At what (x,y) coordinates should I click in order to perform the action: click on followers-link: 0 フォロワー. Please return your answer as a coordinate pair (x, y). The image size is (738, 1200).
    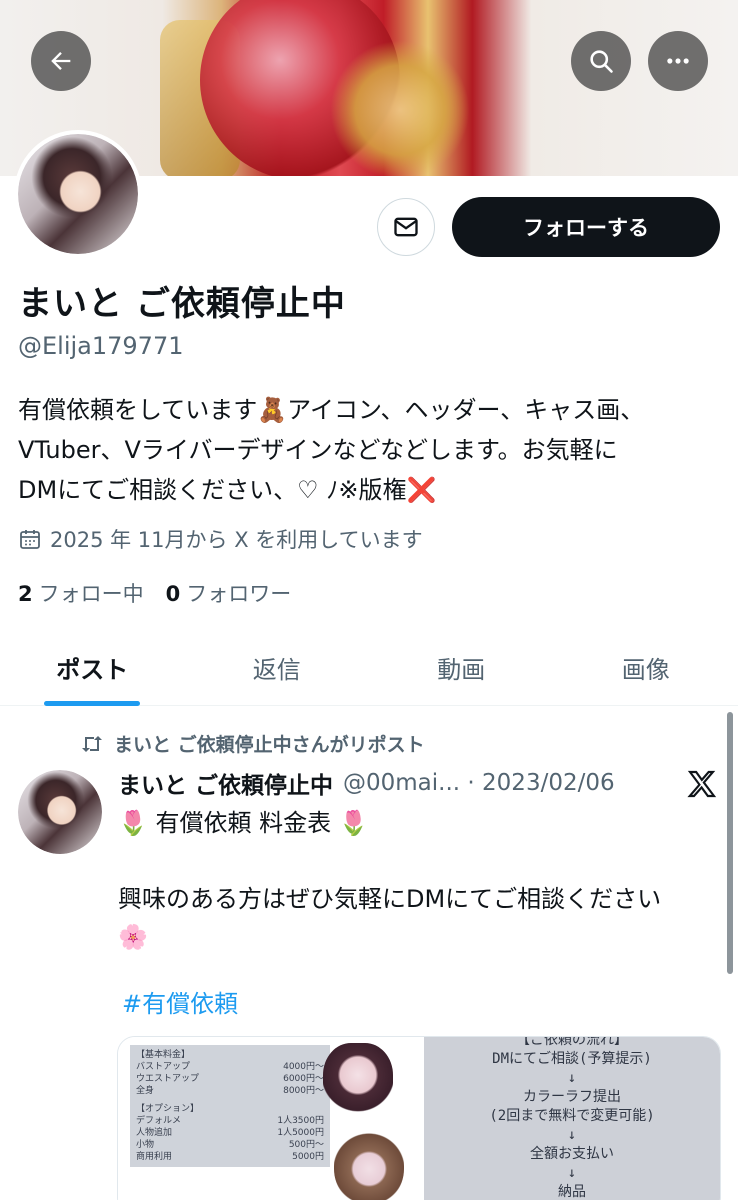
    Looking at the image, I should click on (229, 593).